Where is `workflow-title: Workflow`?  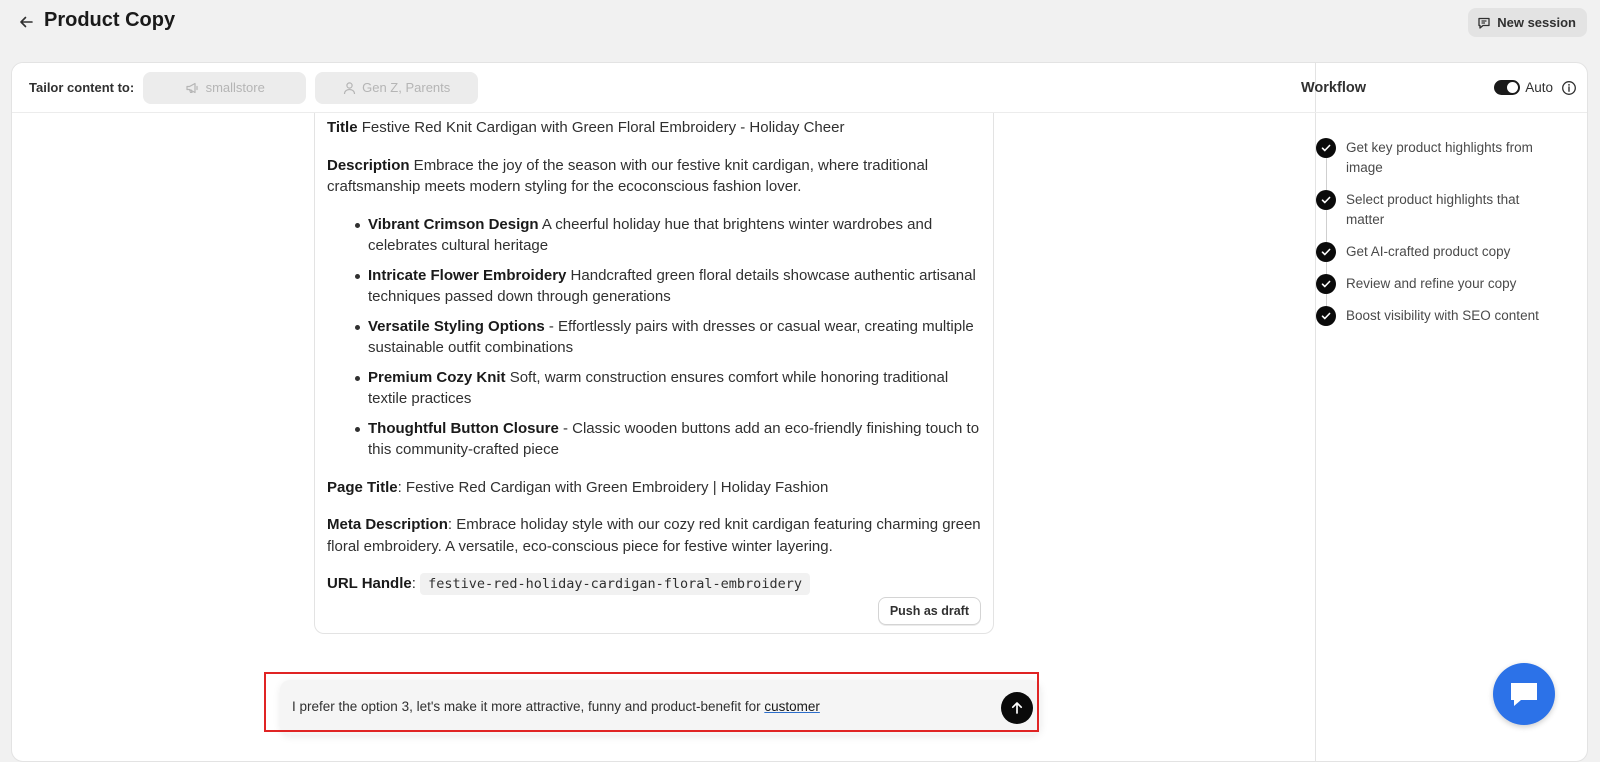
workflow-title: Workflow is located at coordinates (1333, 87).